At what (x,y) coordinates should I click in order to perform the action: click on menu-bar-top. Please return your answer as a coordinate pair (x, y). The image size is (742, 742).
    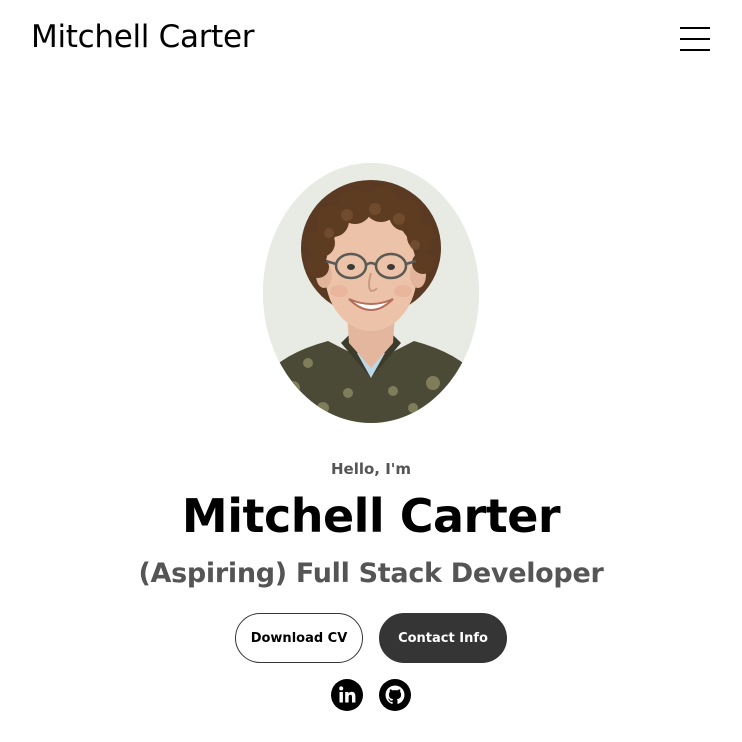
    Looking at the image, I should click on (695, 28).